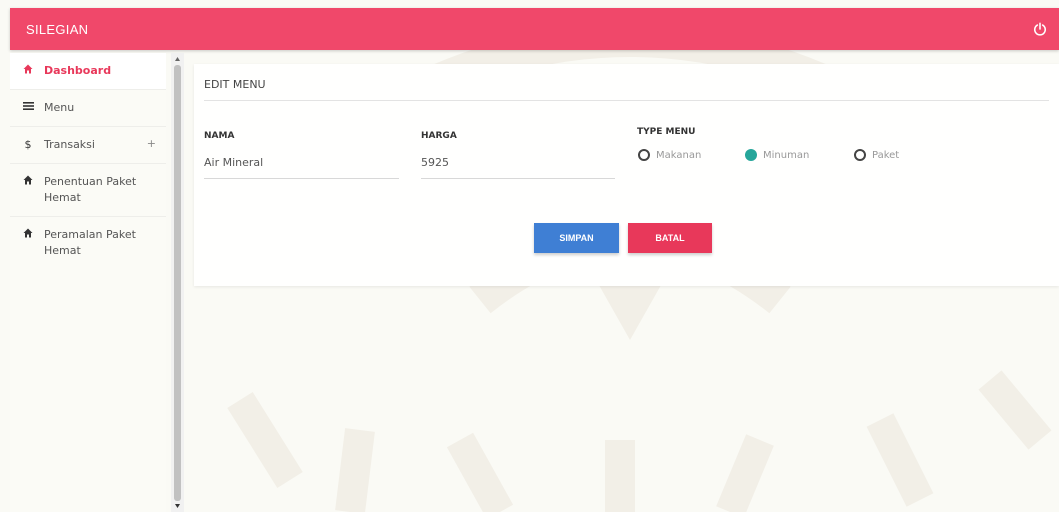  What do you see at coordinates (1040, 29) in the screenshot?
I see `power-icon` at bounding box center [1040, 29].